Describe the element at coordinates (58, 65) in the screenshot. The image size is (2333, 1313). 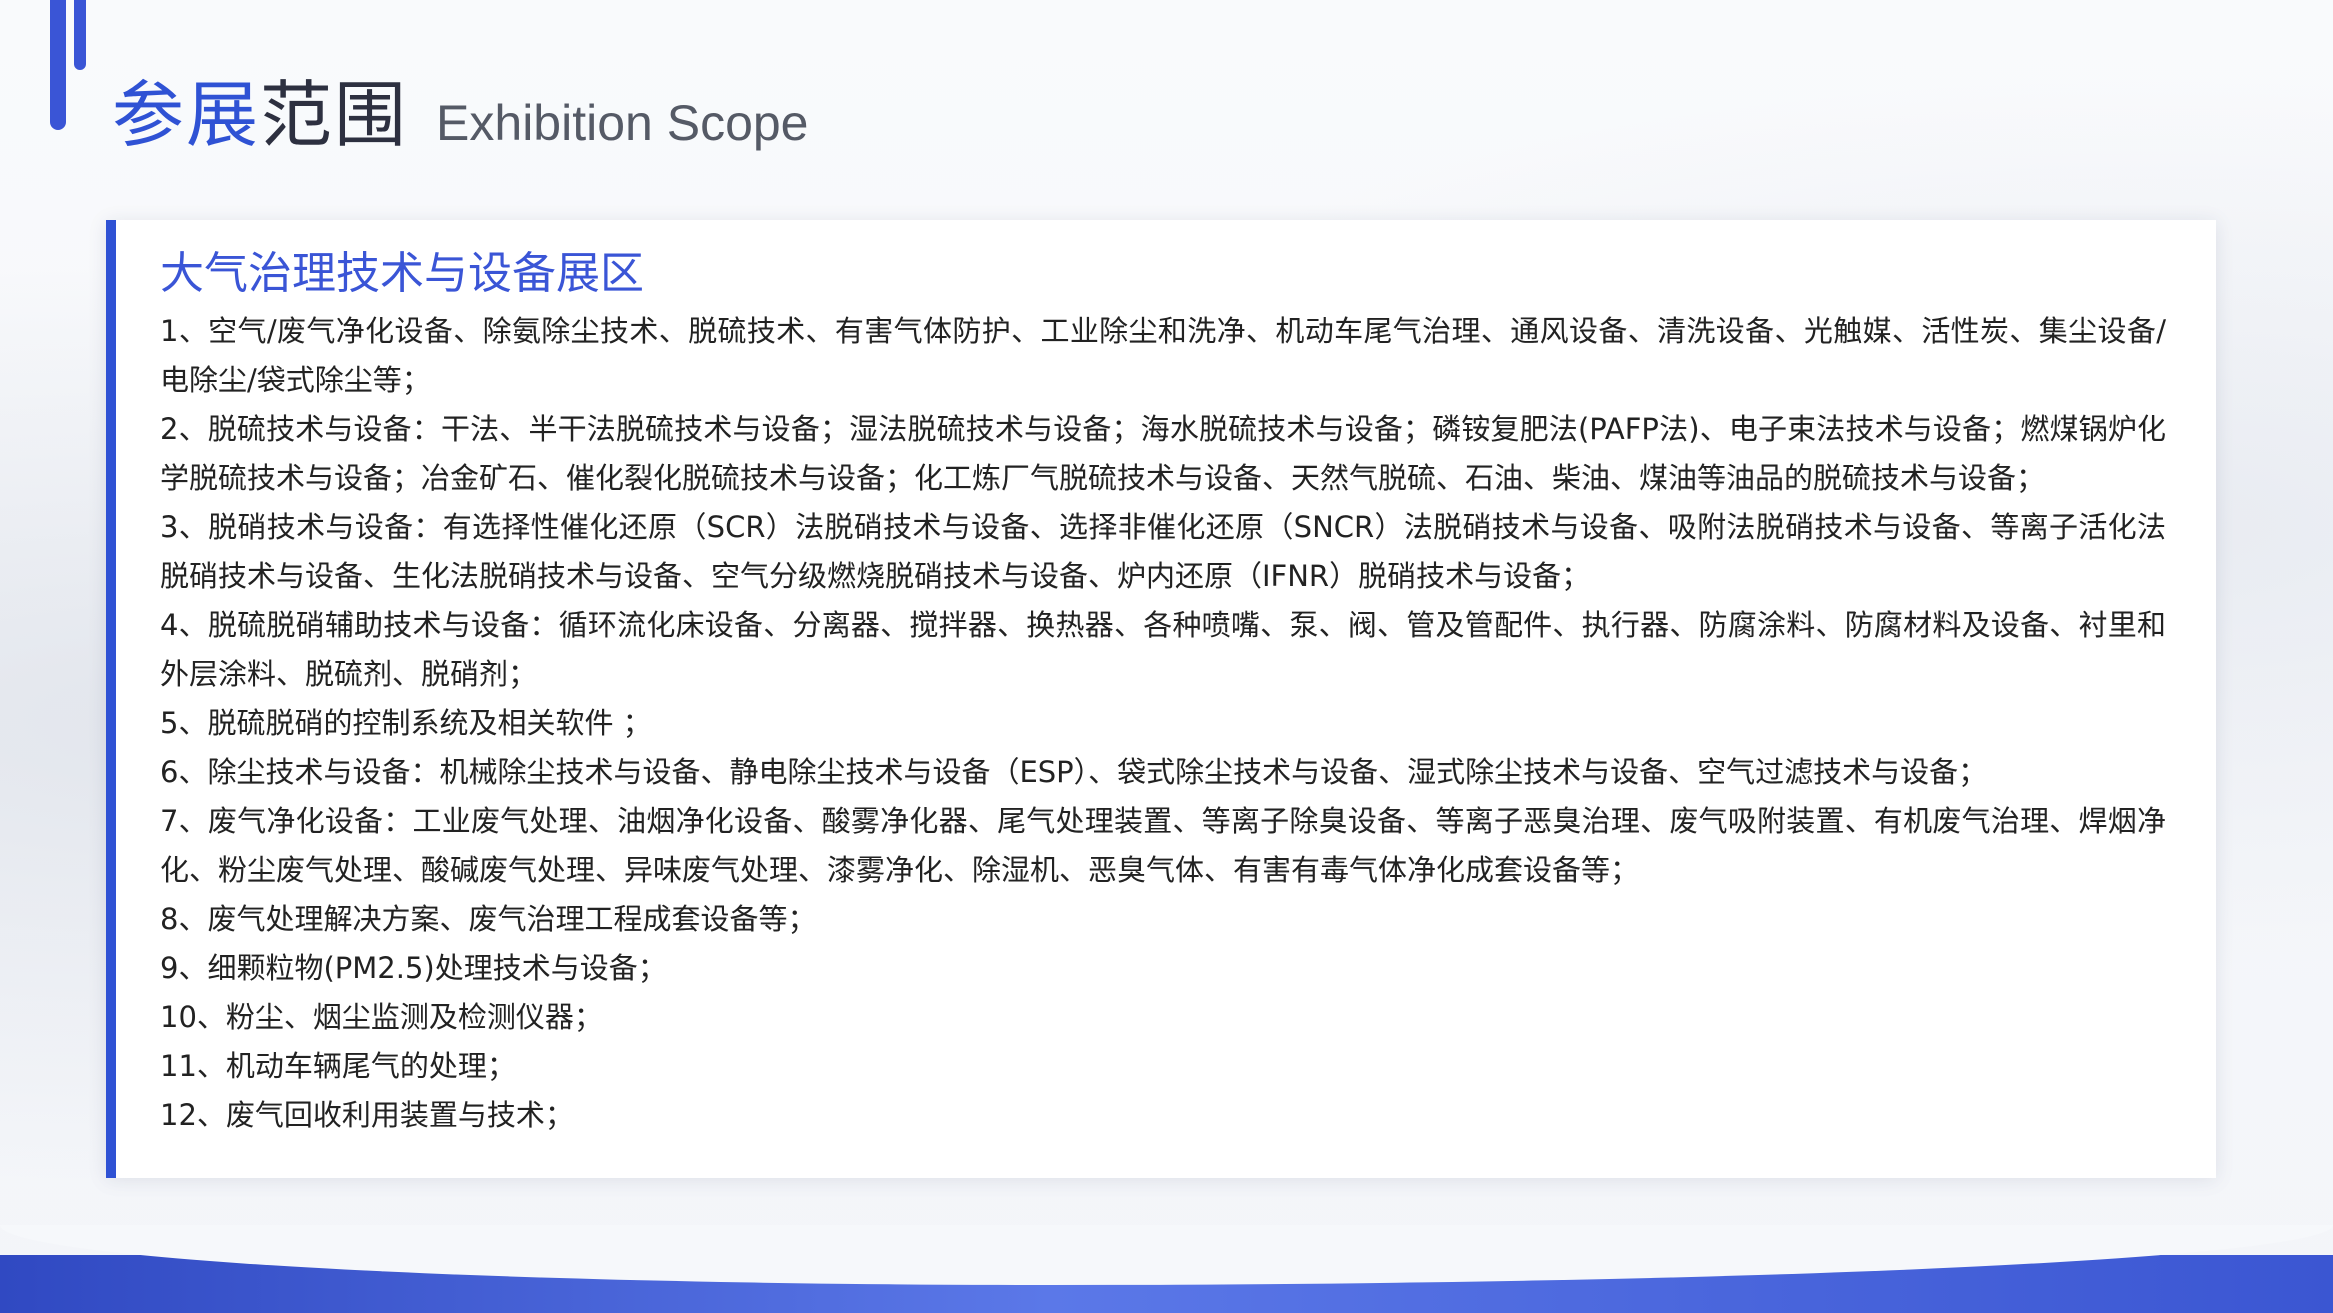
I see `title-accent-bar` at that location.